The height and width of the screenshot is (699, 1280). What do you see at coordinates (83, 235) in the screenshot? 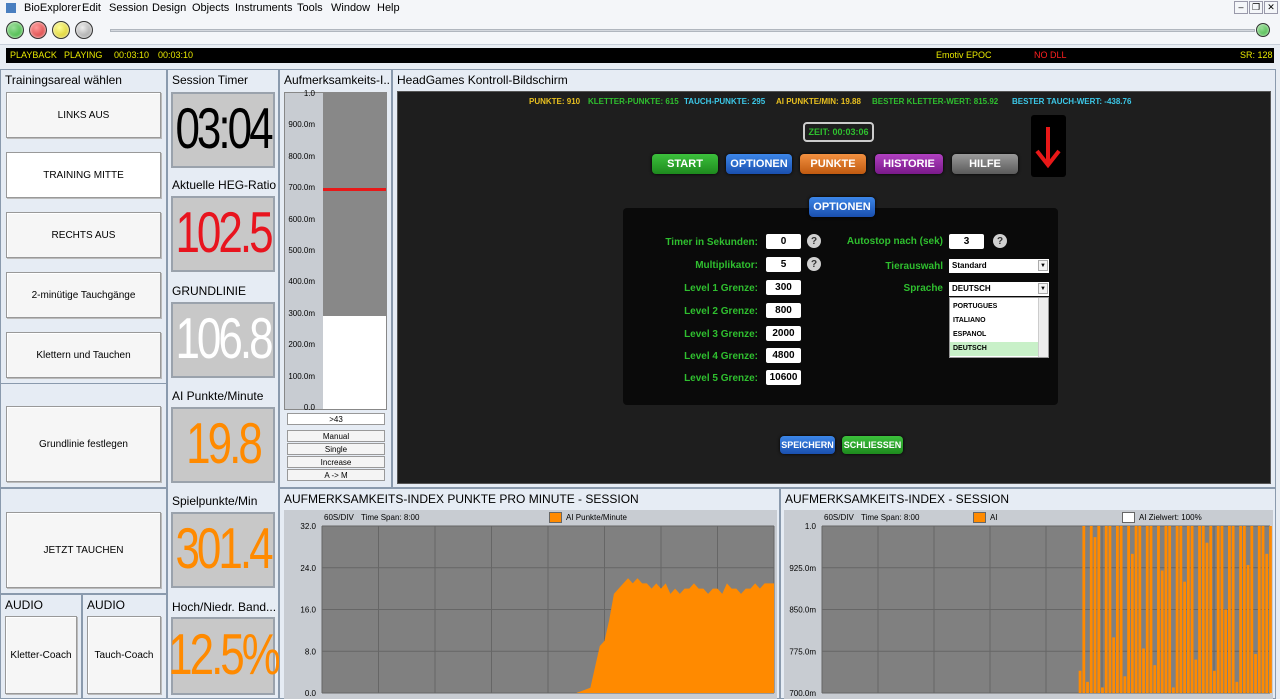
I see `rechts-aus-button: RECHTS AUS` at bounding box center [83, 235].